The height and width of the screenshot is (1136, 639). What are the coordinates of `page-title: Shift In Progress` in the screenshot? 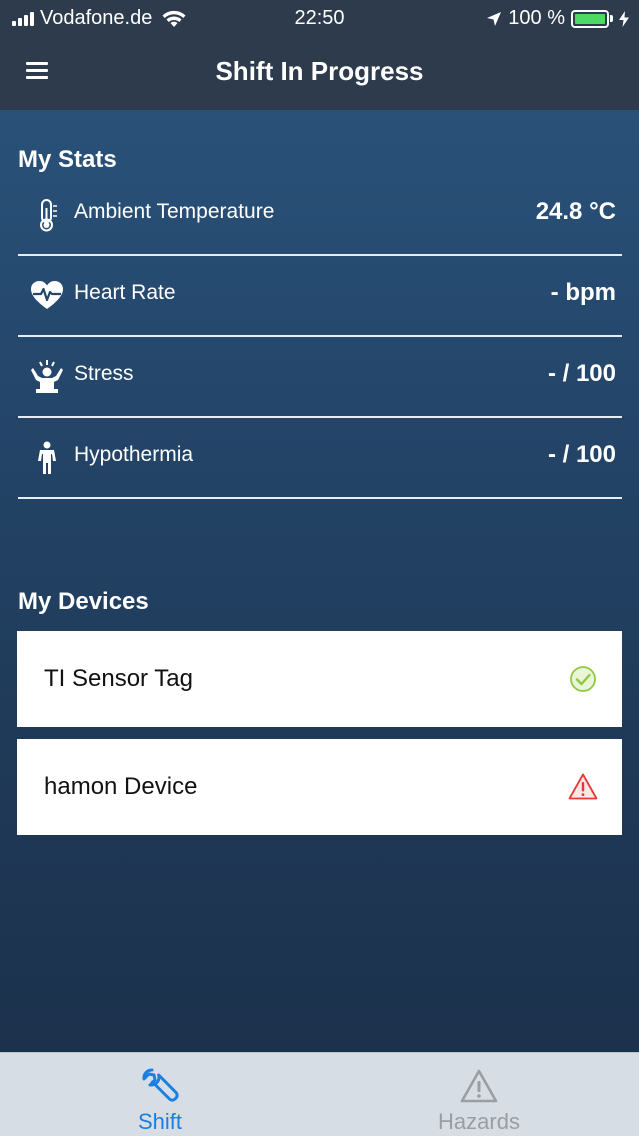 It's located at (319, 71).